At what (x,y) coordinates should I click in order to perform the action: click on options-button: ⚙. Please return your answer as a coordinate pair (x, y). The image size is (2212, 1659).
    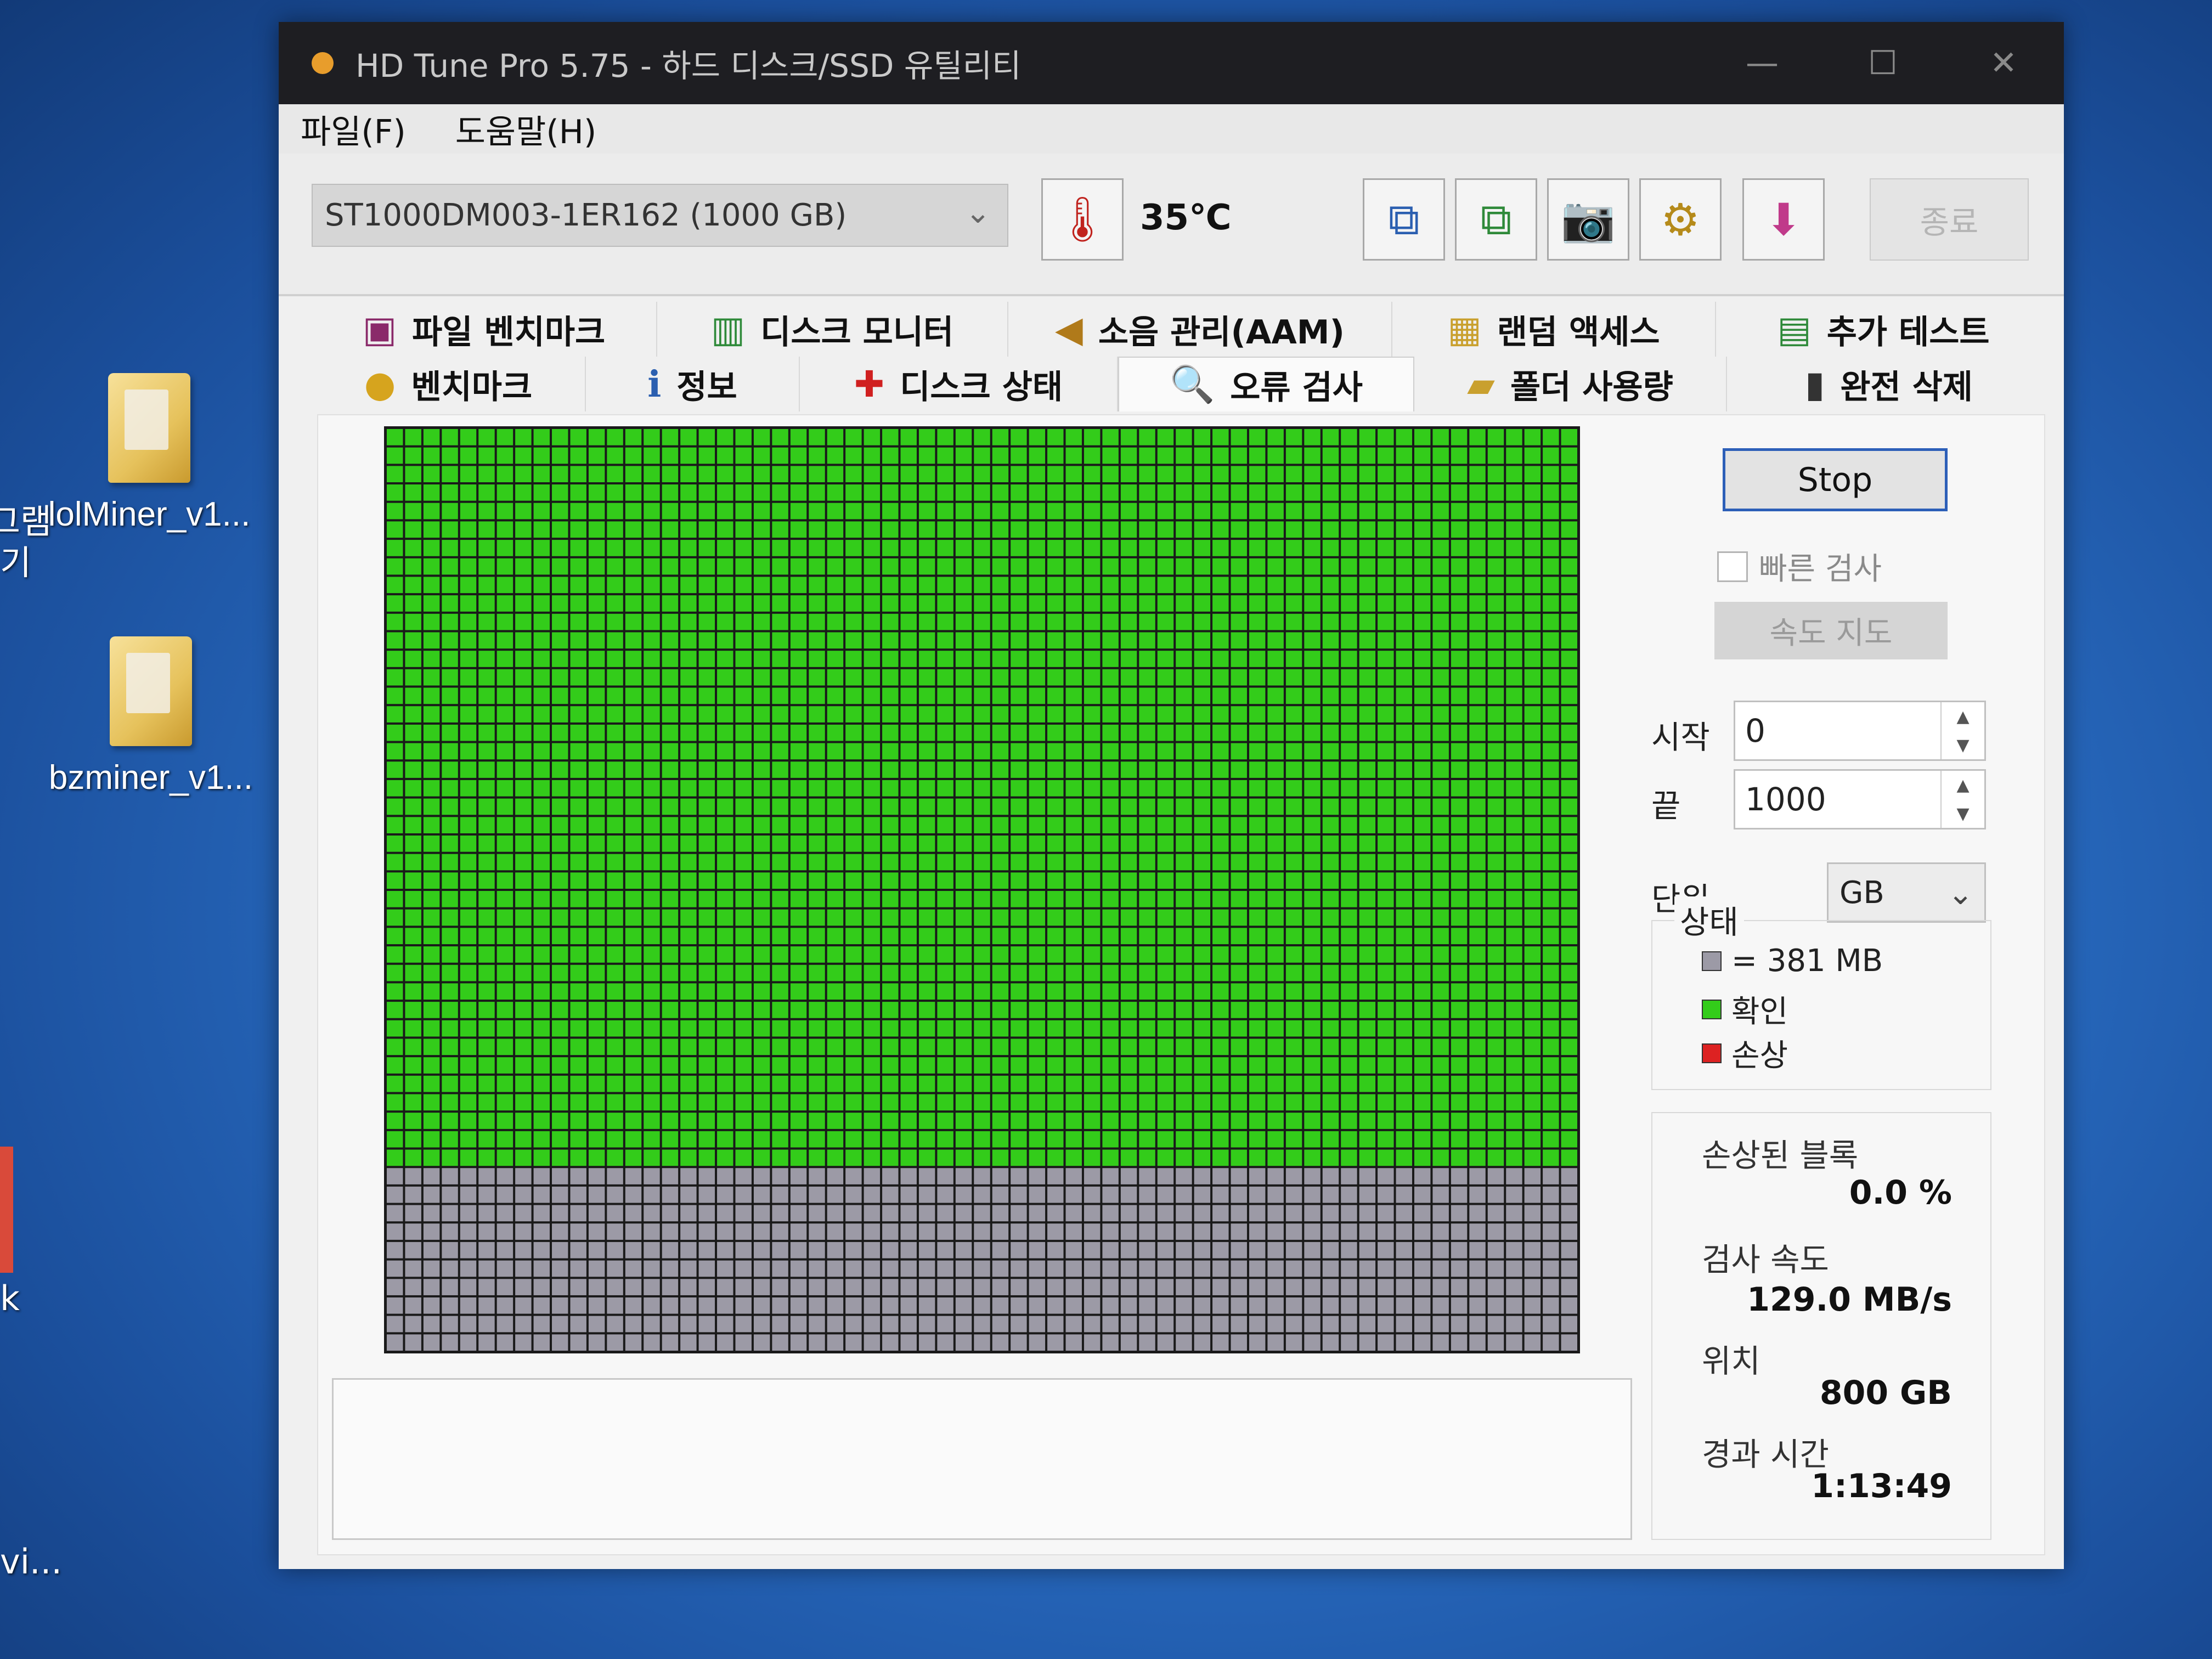
    Looking at the image, I should click on (1681, 219).